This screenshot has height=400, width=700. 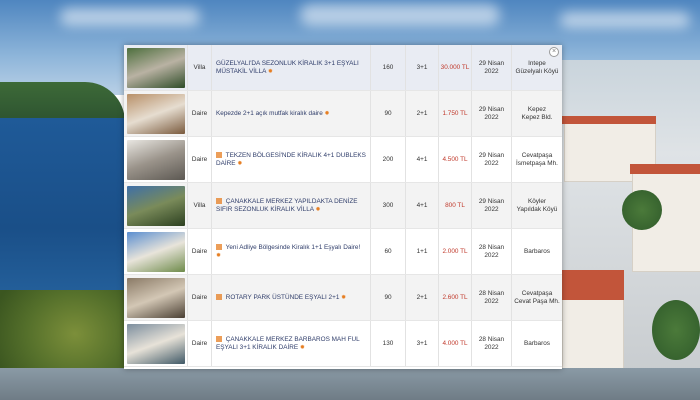 I want to click on price-value: 2.000 TL, so click(x=455, y=251).